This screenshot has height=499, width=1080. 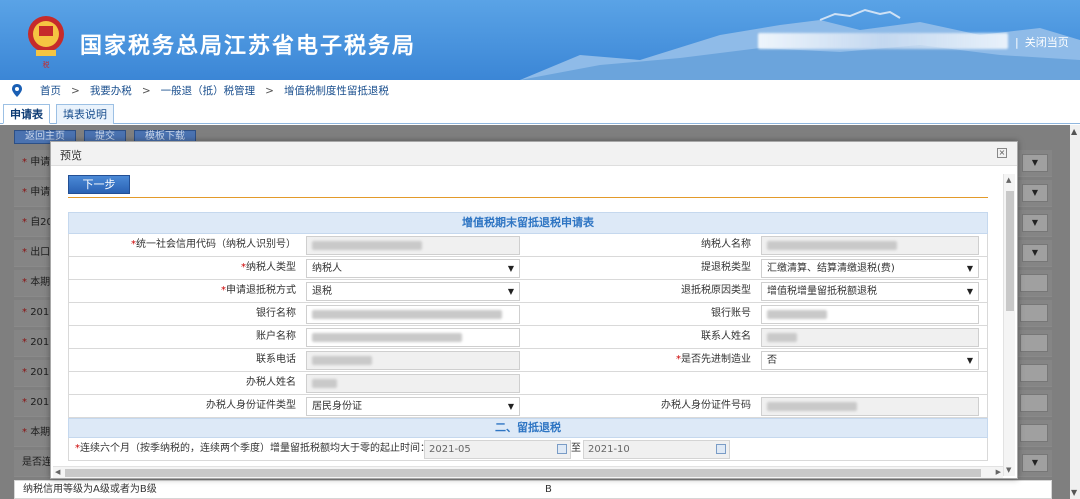 I want to click on handler-id-no-label: 办税人身份证件号码, so click(x=706, y=405).